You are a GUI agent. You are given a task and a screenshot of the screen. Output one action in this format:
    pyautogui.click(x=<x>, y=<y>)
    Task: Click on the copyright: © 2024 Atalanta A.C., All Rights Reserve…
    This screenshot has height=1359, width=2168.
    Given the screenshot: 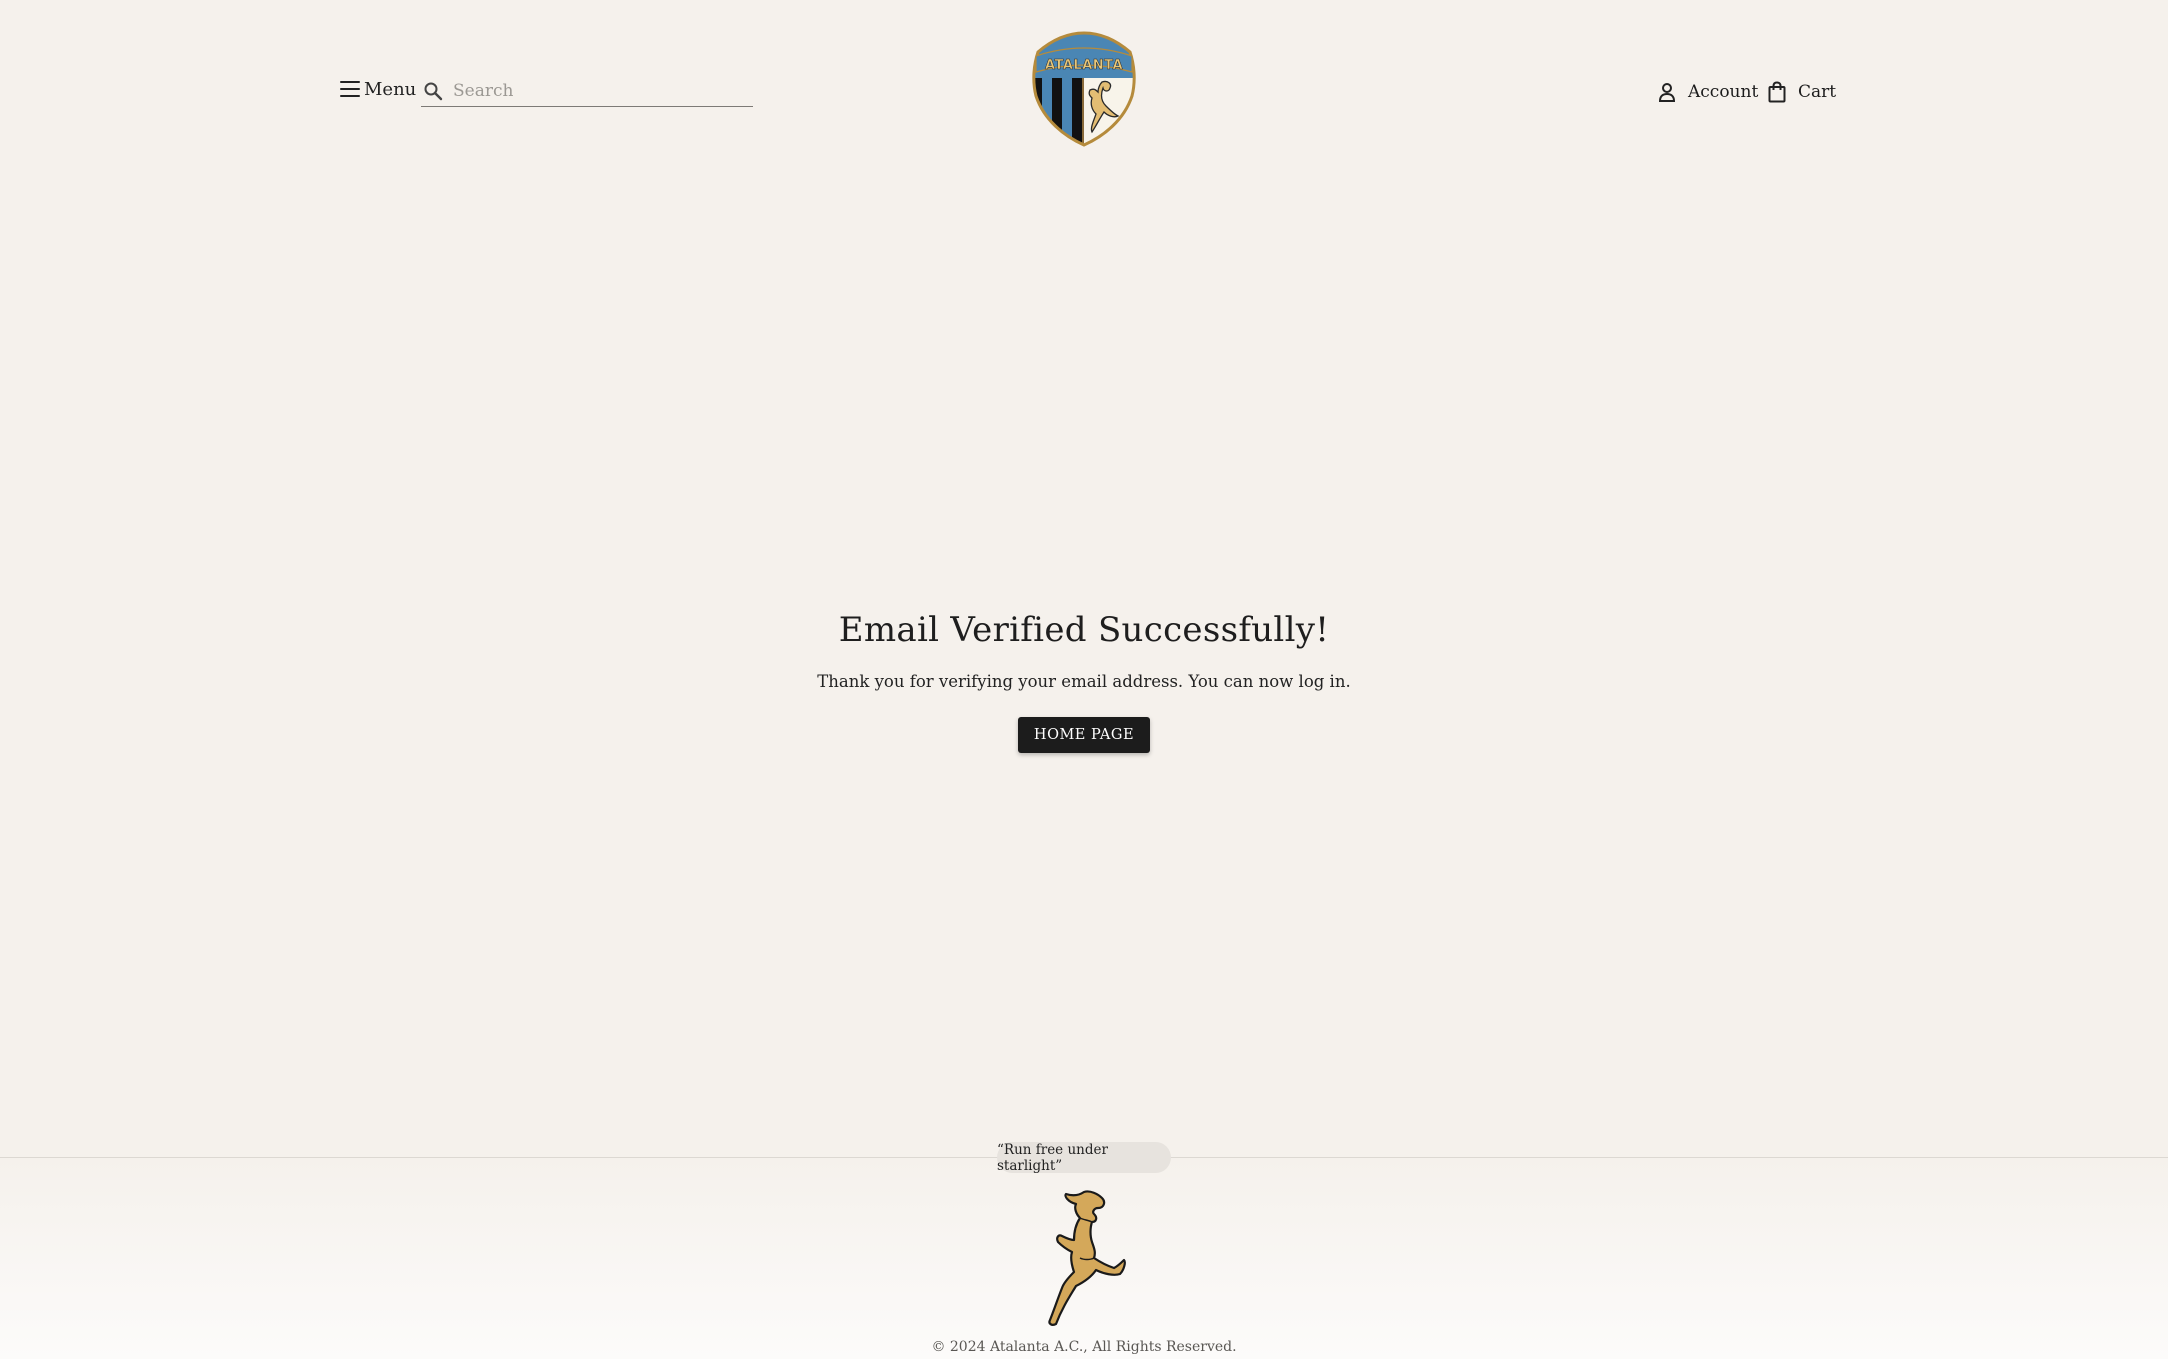 What is the action you would take?
    pyautogui.click(x=1084, y=1347)
    